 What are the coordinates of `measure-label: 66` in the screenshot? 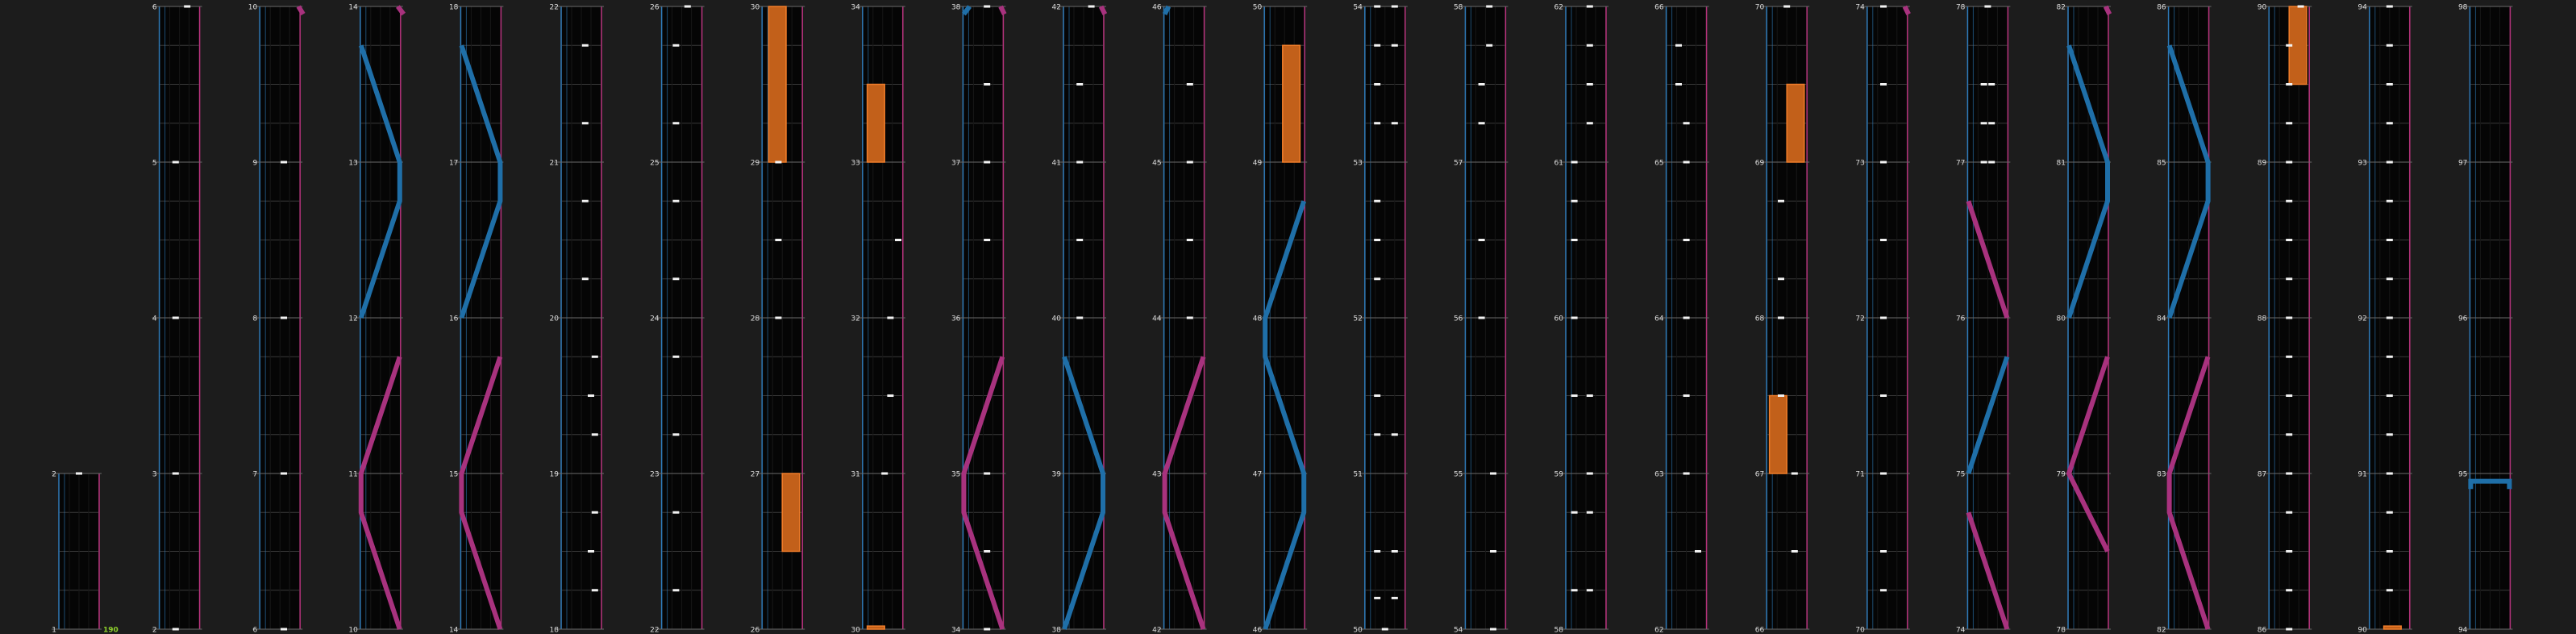 It's located at (1760, 631).